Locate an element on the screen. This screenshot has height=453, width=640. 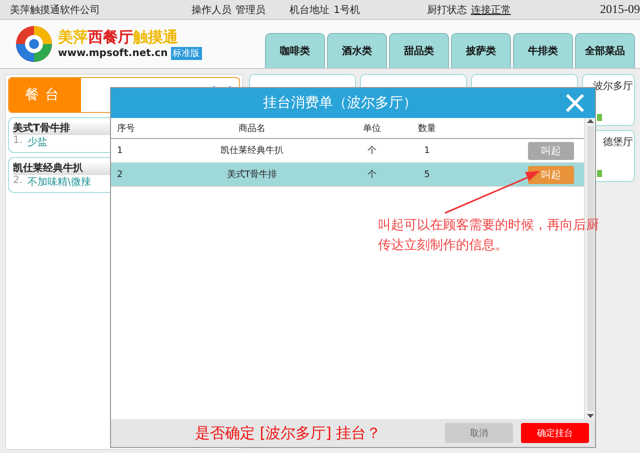
terminal-value: 1号机 is located at coordinates (347, 10).